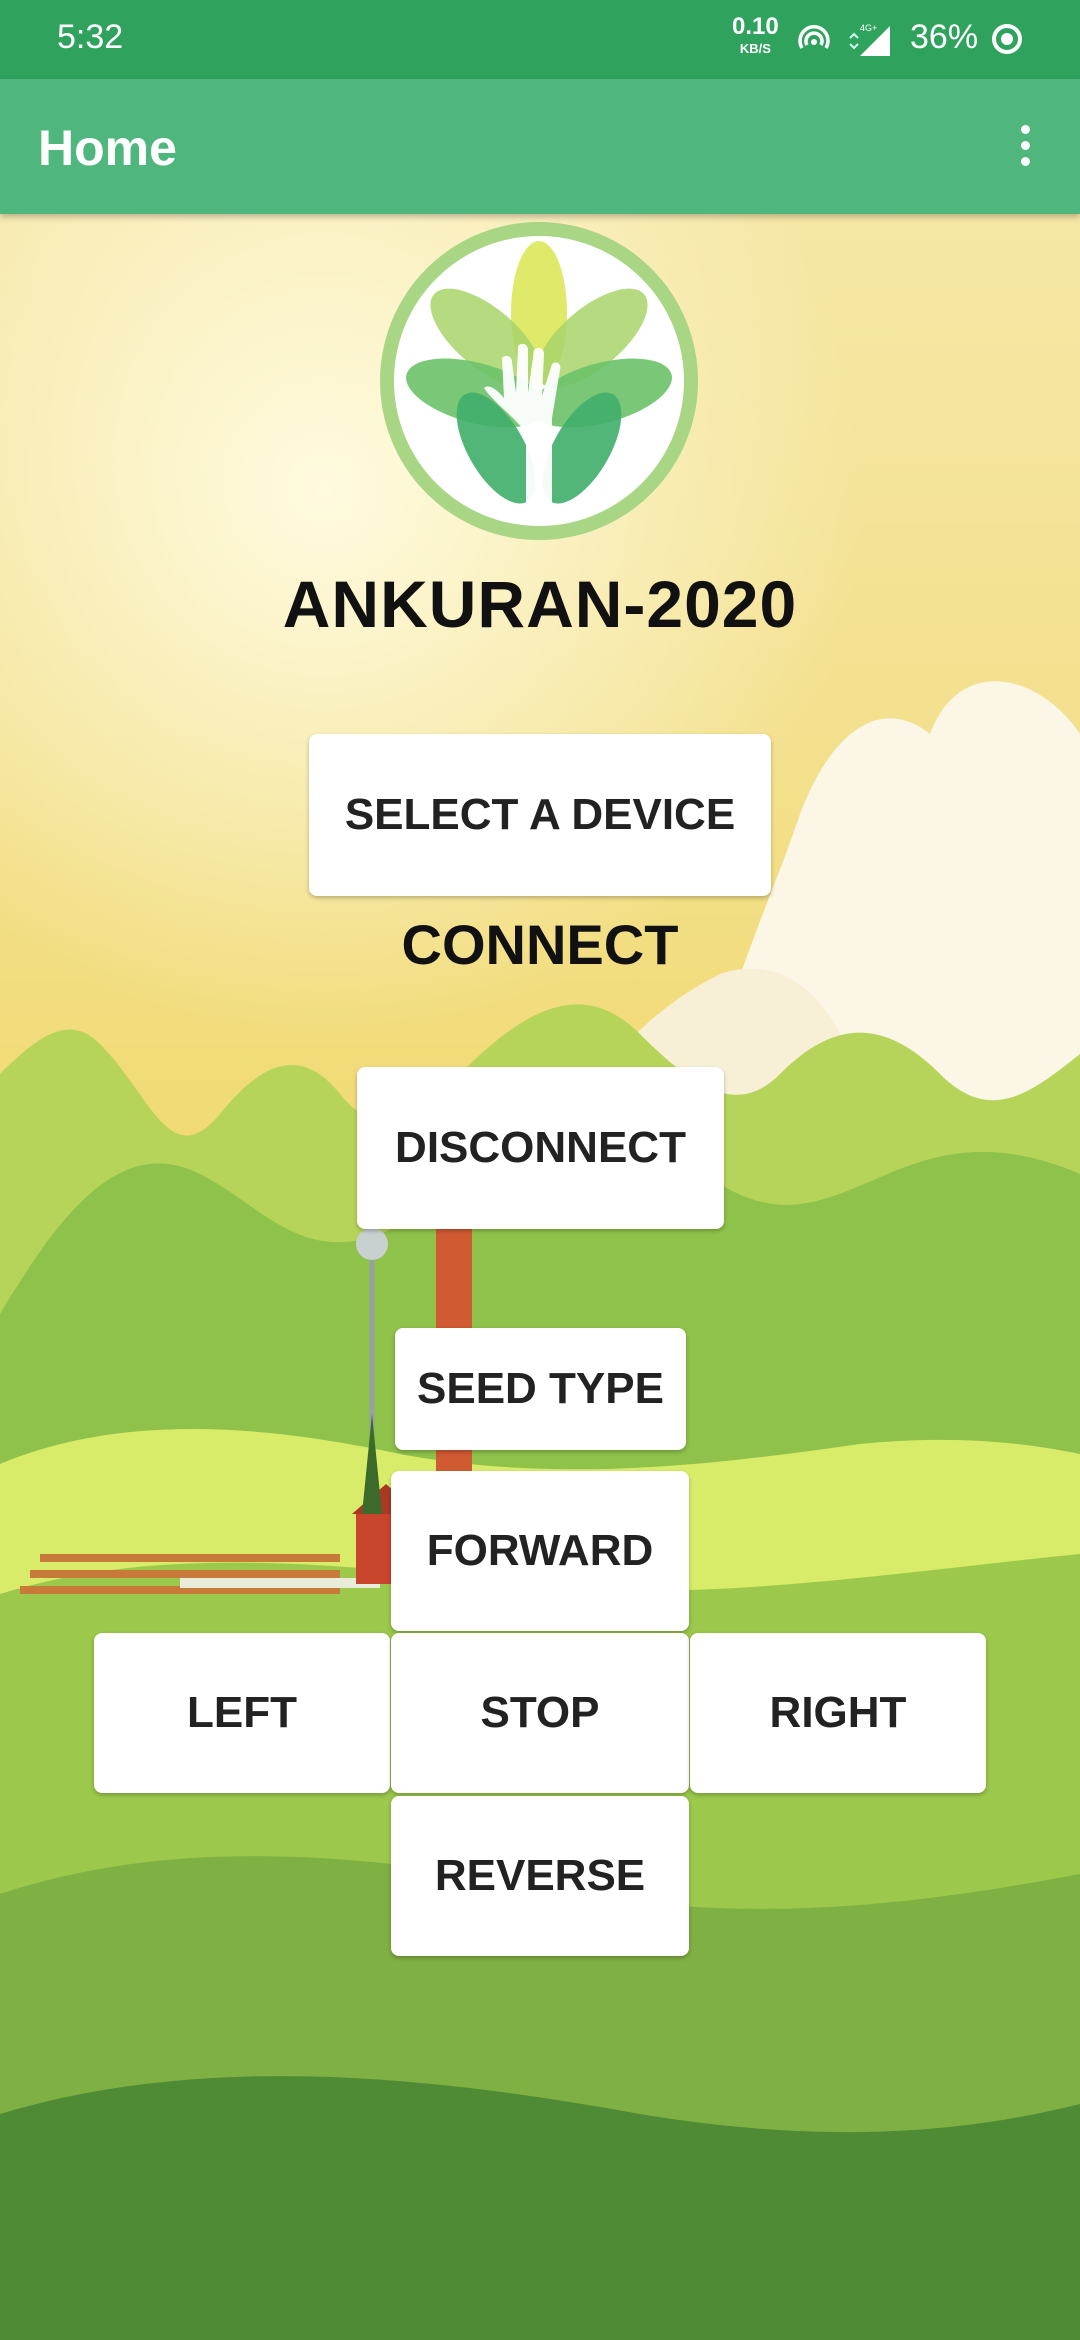 The height and width of the screenshot is (2340, 1080). I want to click on network-type: 4G+, so click(868, 28).